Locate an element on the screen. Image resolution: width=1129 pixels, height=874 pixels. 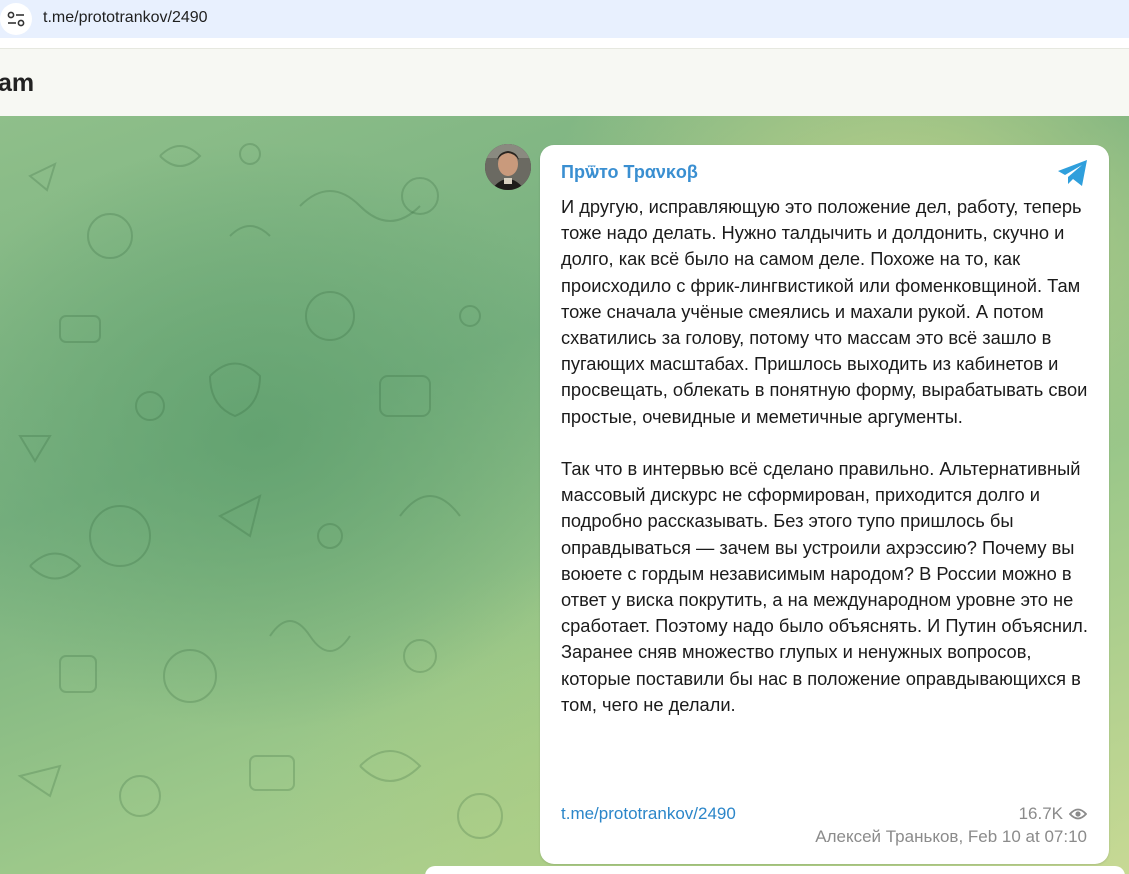
avatar-photo is located at coordinates (508, 167).